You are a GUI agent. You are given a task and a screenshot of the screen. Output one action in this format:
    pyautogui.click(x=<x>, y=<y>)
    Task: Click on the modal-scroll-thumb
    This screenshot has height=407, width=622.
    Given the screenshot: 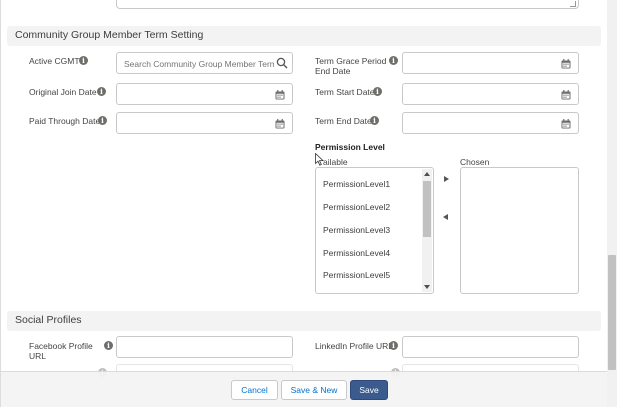 What is the action you would take?
    pyautogui.click(x=612, y=312)
    